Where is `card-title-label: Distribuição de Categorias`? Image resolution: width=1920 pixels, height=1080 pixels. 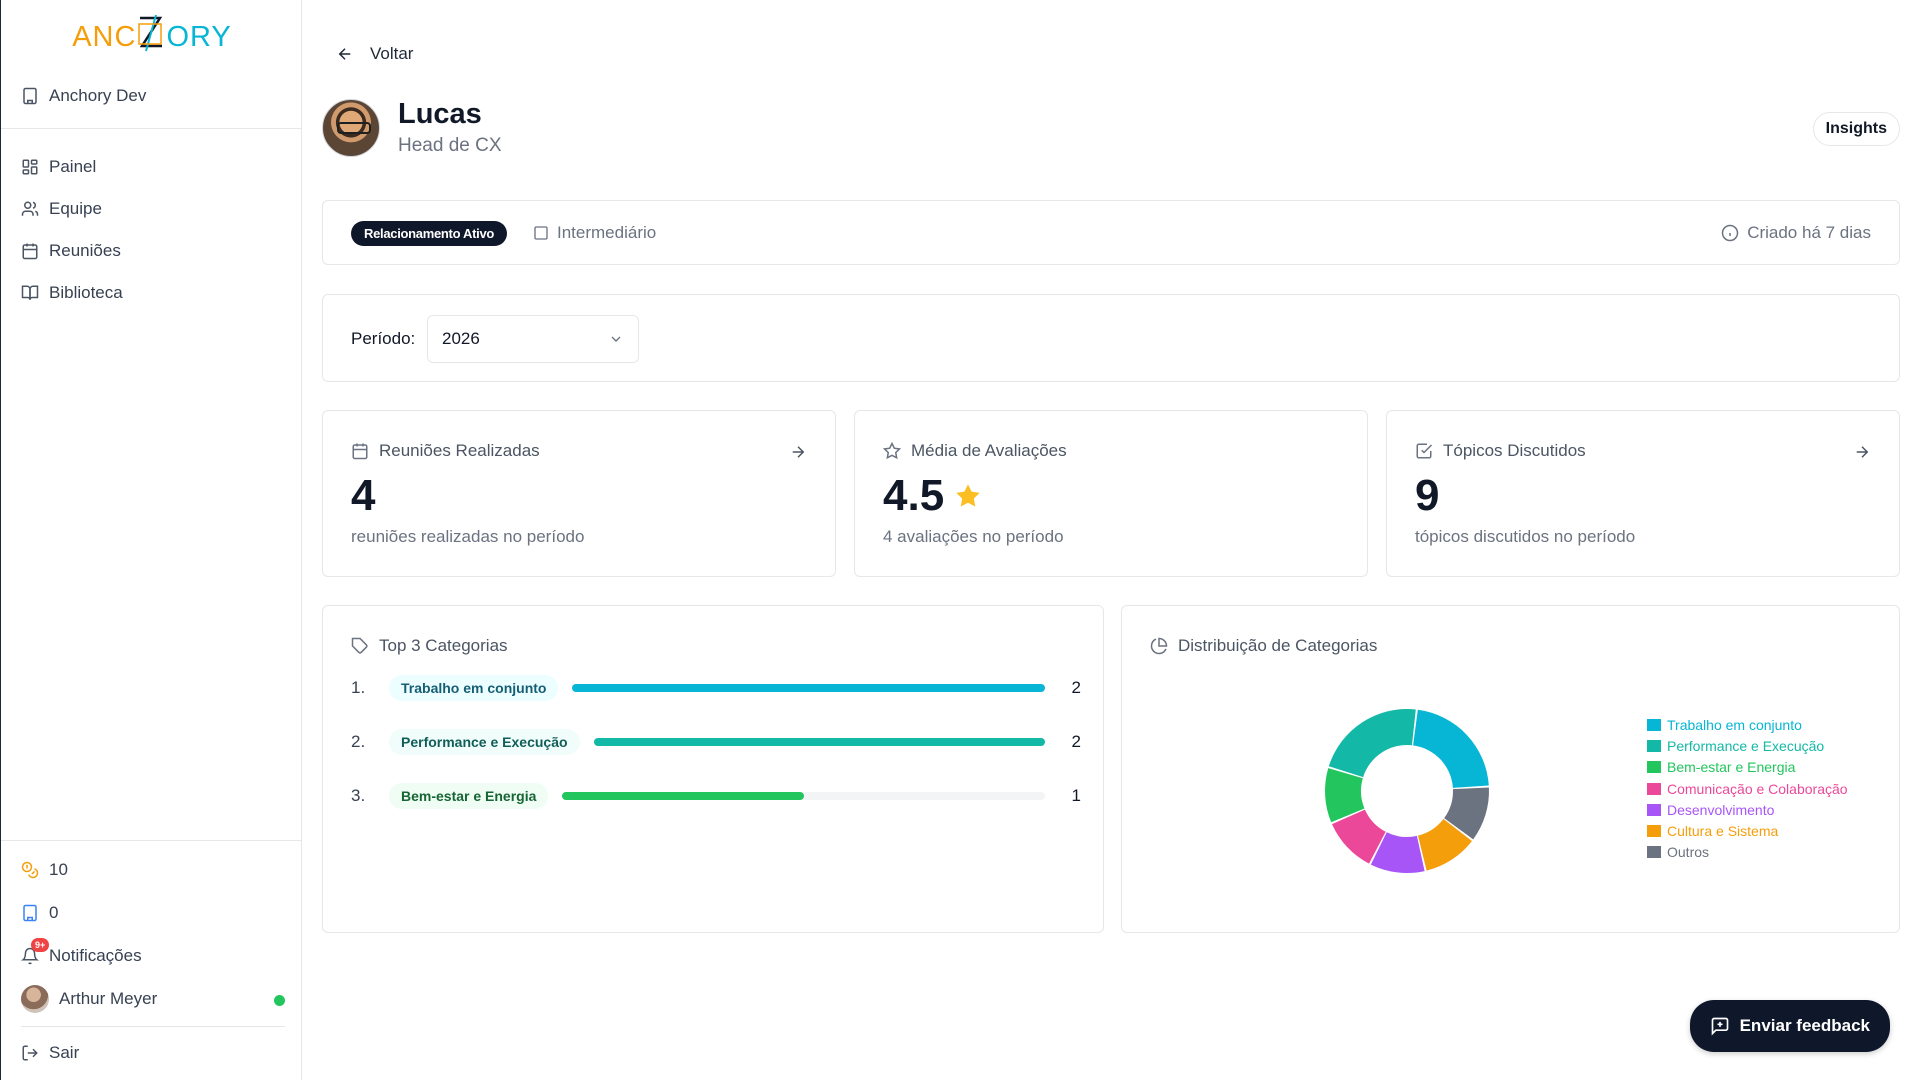
card-title-label: Distribuição de Categorias is located at coordinates (1278, 645).